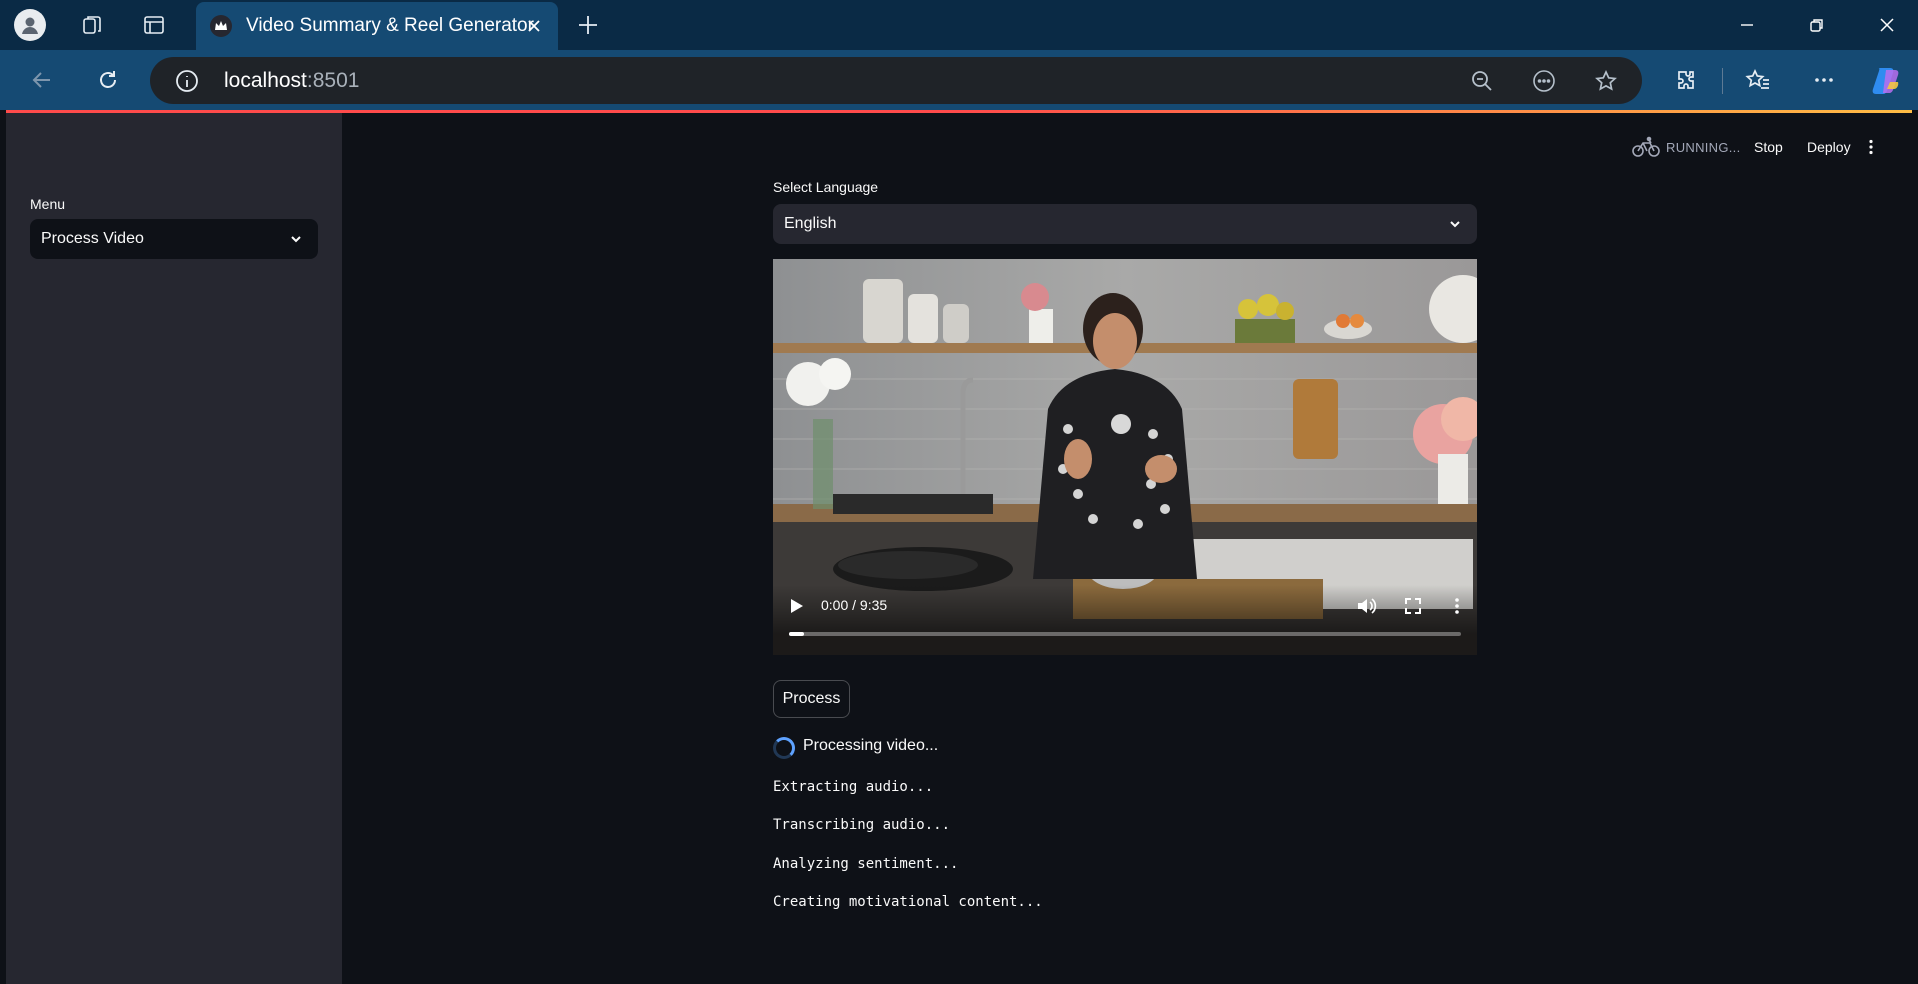  I want to click on fullscreen-icon, so click(1413, 606).